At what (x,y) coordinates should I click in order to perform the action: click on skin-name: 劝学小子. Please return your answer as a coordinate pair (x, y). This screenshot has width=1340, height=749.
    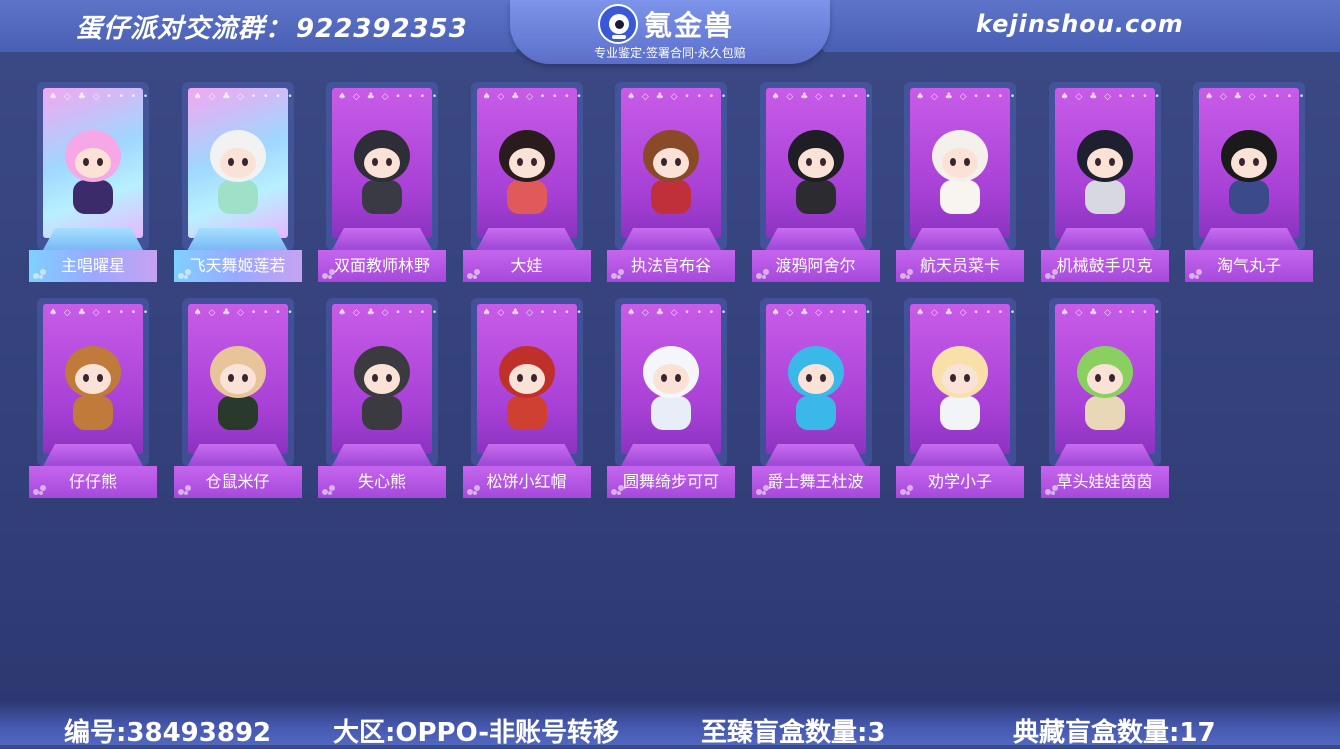
    Looking at the image, I should click on (959, 481).